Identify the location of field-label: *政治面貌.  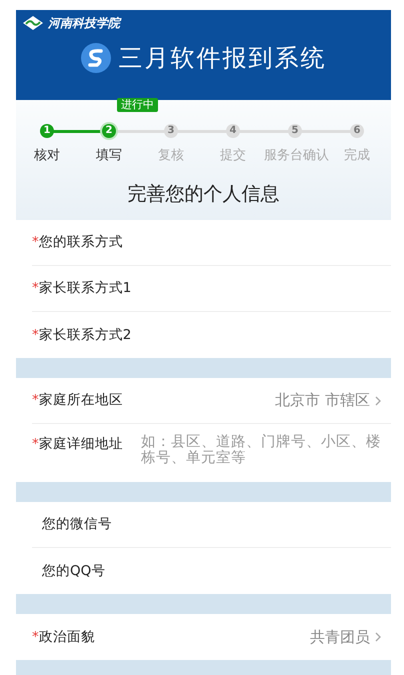
(63, 637).